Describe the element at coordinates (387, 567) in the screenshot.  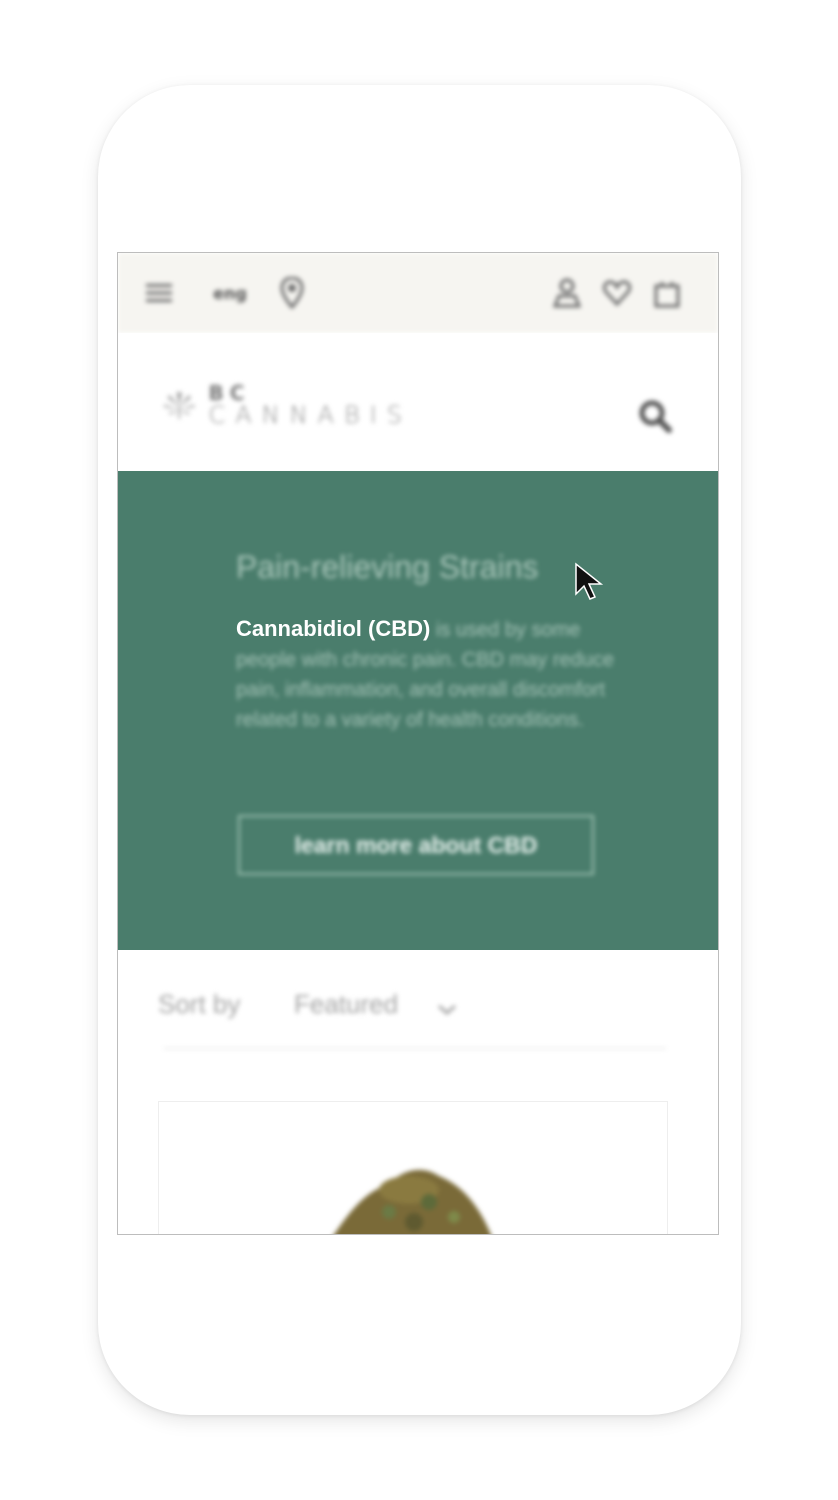
I see `hero-title: Pain-relieving Strains` at that location.